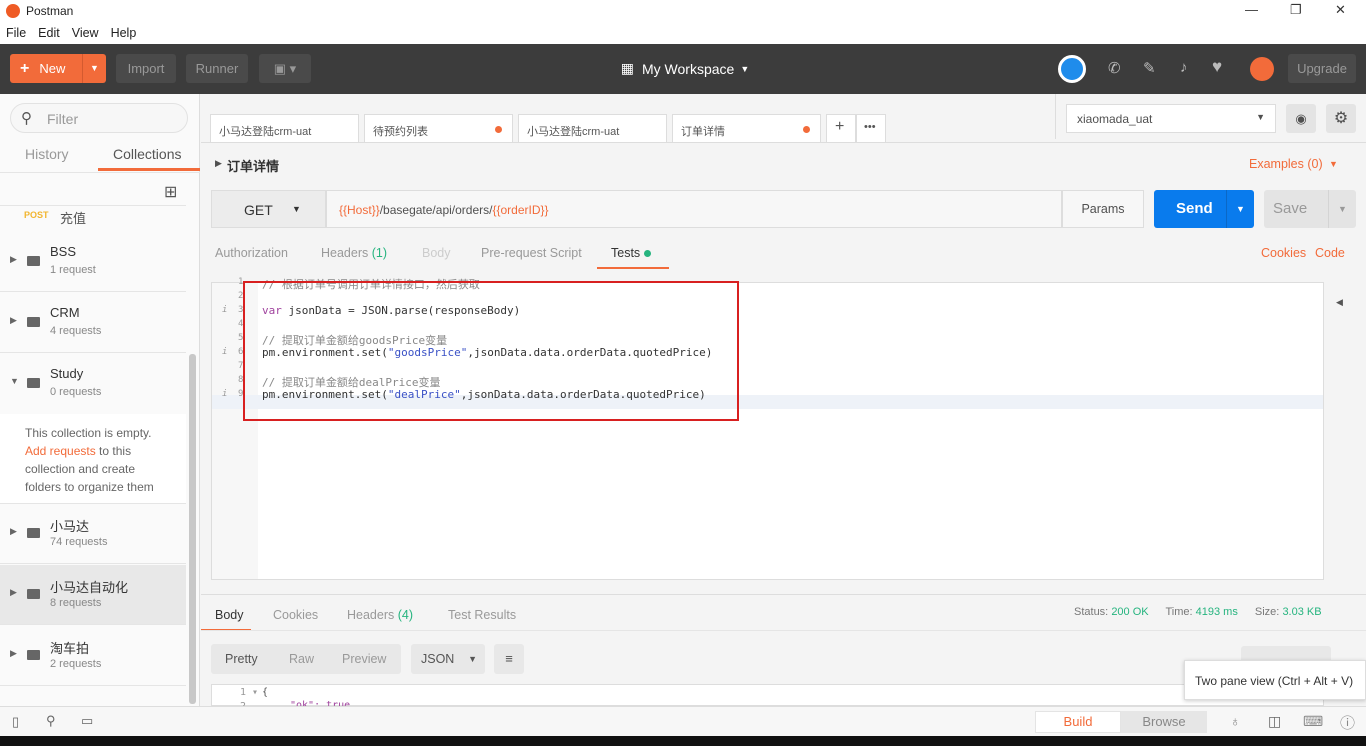  I want to click on response-tab-body: Body, so click(229, 615).